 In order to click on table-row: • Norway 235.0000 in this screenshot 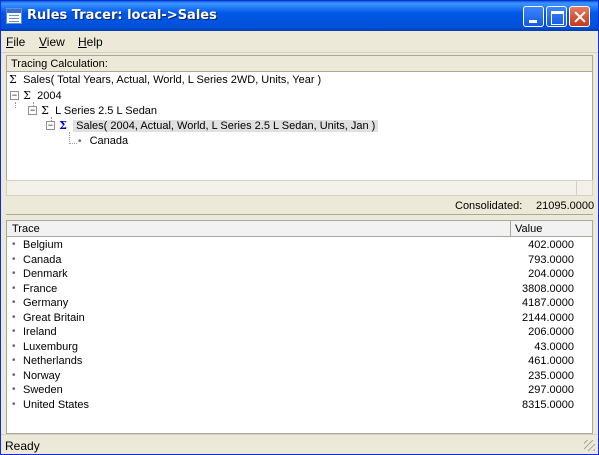, I will do `click(299, 377)`.